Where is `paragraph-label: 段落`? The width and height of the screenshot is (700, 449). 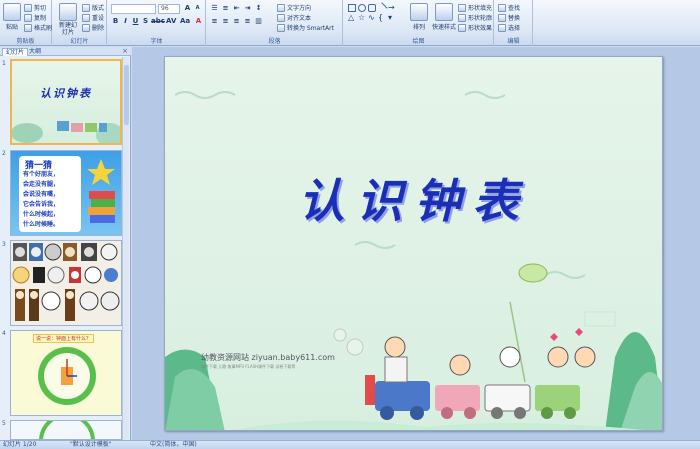
paragraph-label: 段落 is located at coordinates (274, 41).